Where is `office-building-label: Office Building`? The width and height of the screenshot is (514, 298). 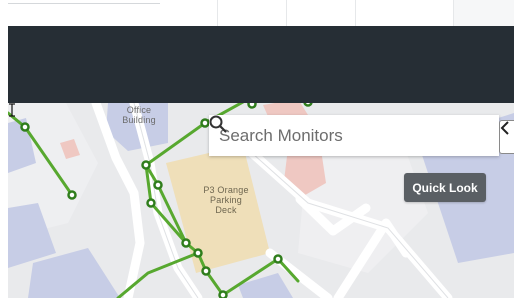 office-building-label: Office Building is located at coordinates (139, 115).